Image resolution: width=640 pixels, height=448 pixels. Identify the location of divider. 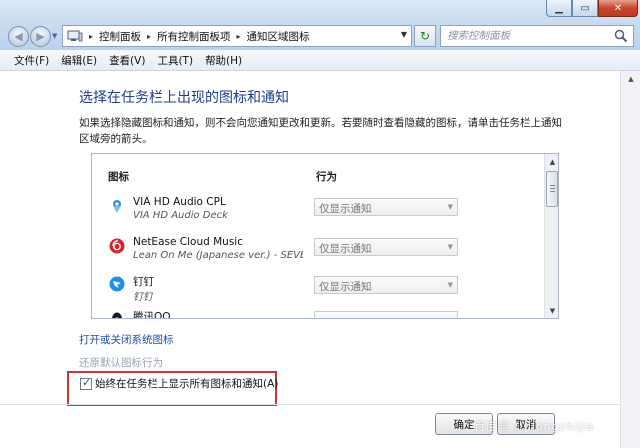
(310, 404).